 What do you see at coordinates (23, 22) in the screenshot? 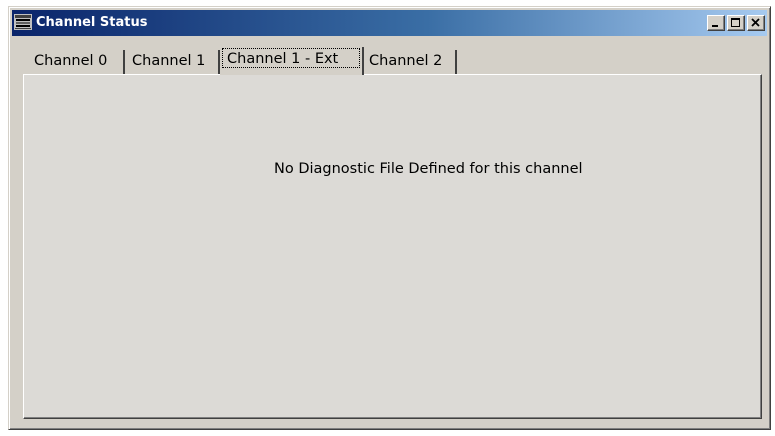
I see `channel-status-app-icon` at bounding box center [23, 22].